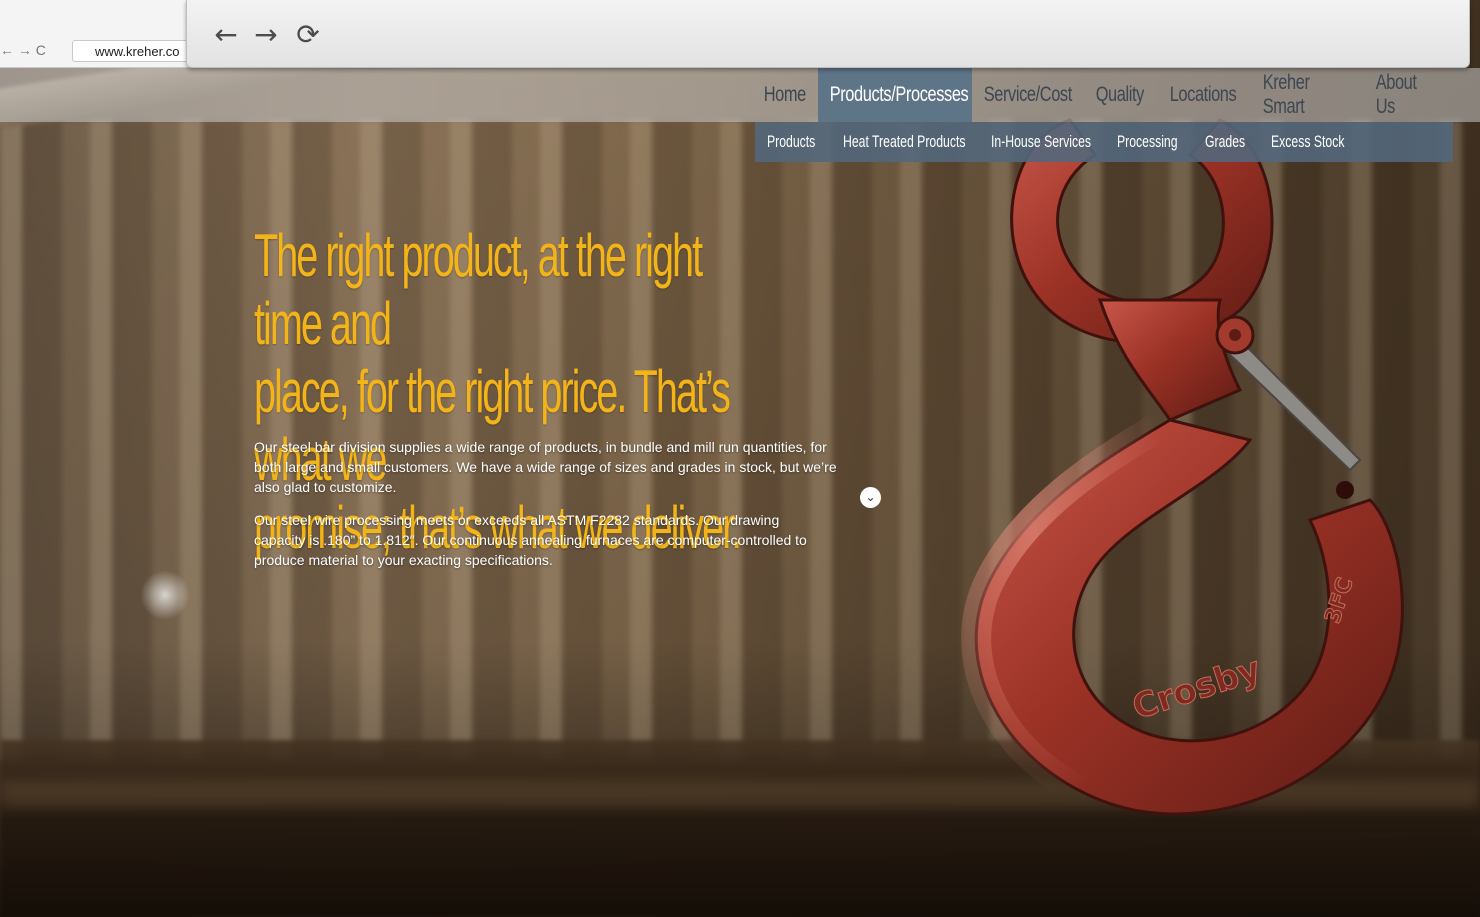 The width and height of the screenshot is (1480, 917). I want to click on nav-item-quality: Quality, so click(1121, 95).